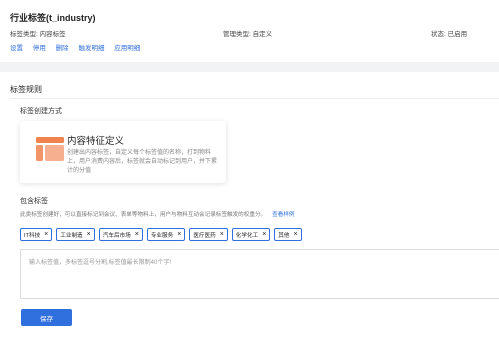  I want to click on delete-link: 删除, so click(62, 48).